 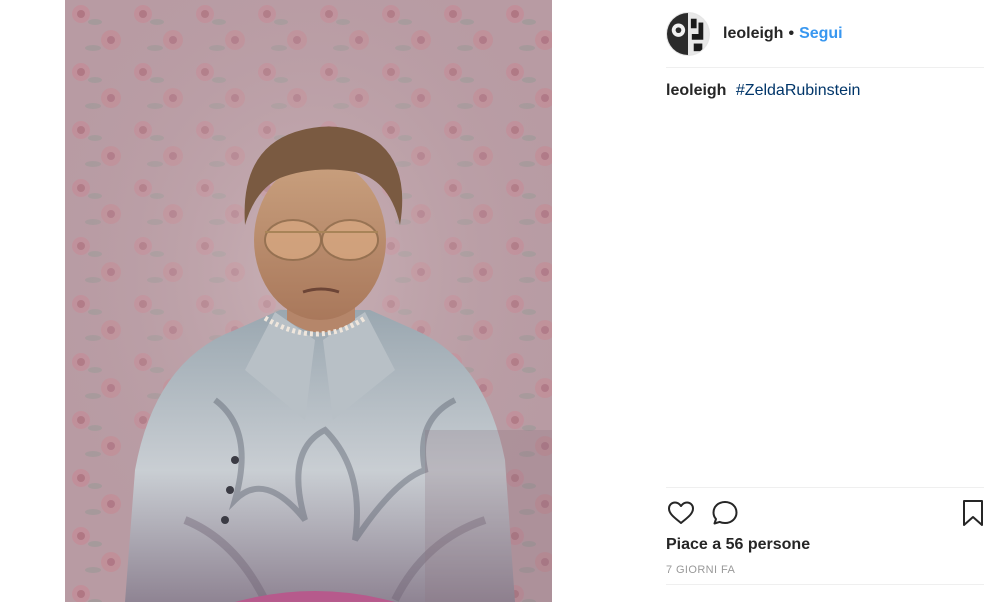 I want to click on heart-icon, so click(x=681, y=512).